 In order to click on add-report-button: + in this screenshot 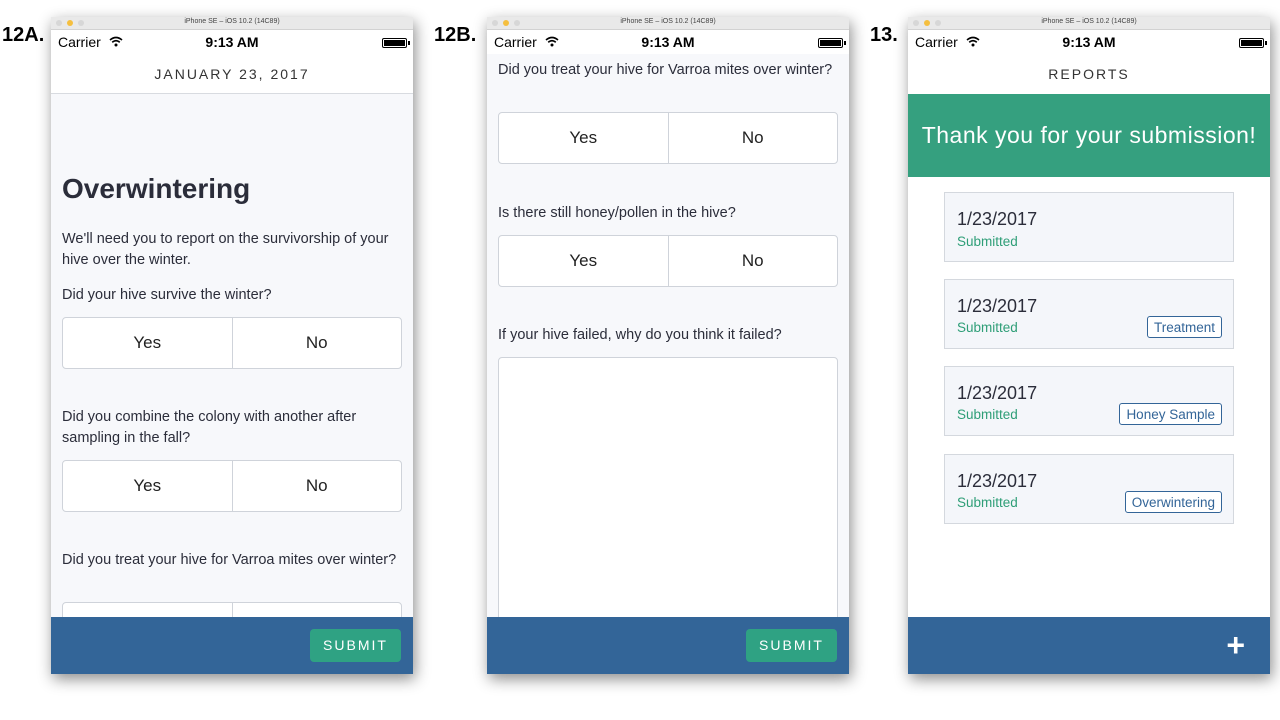, I will do `click(1235, 645)`.